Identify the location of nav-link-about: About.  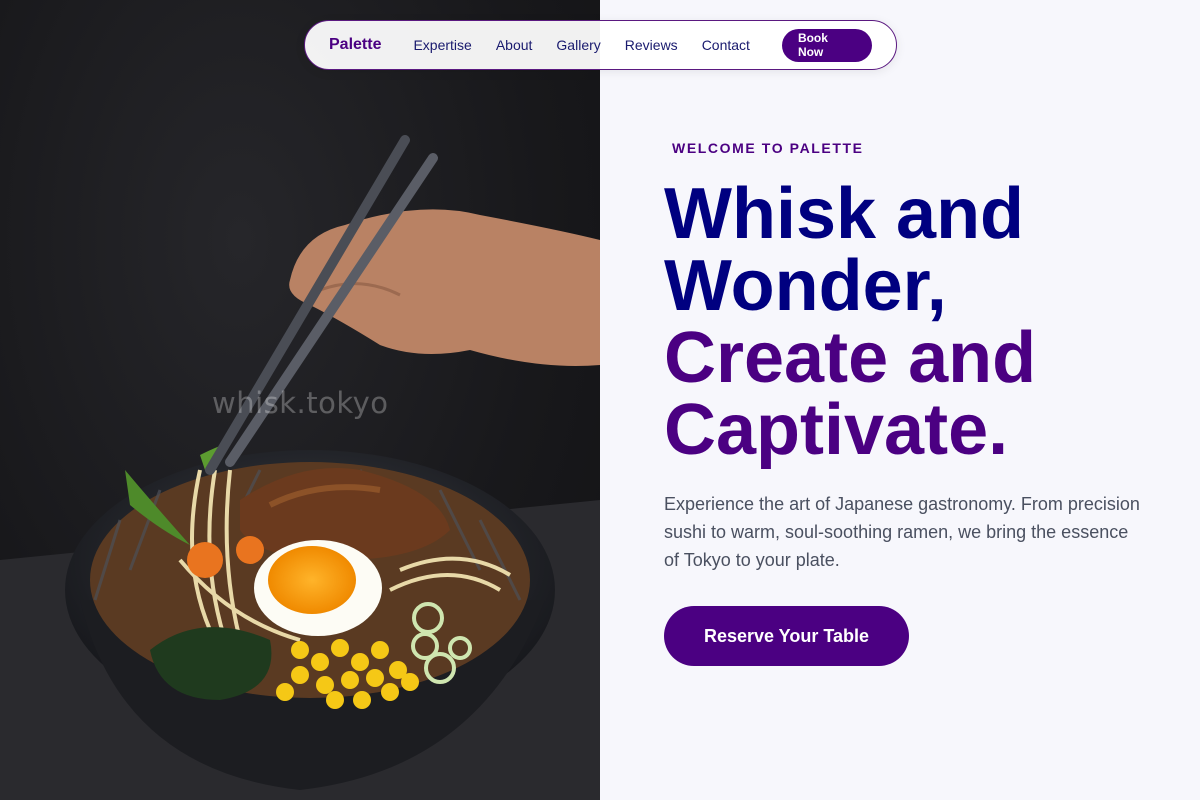
(514, 45).